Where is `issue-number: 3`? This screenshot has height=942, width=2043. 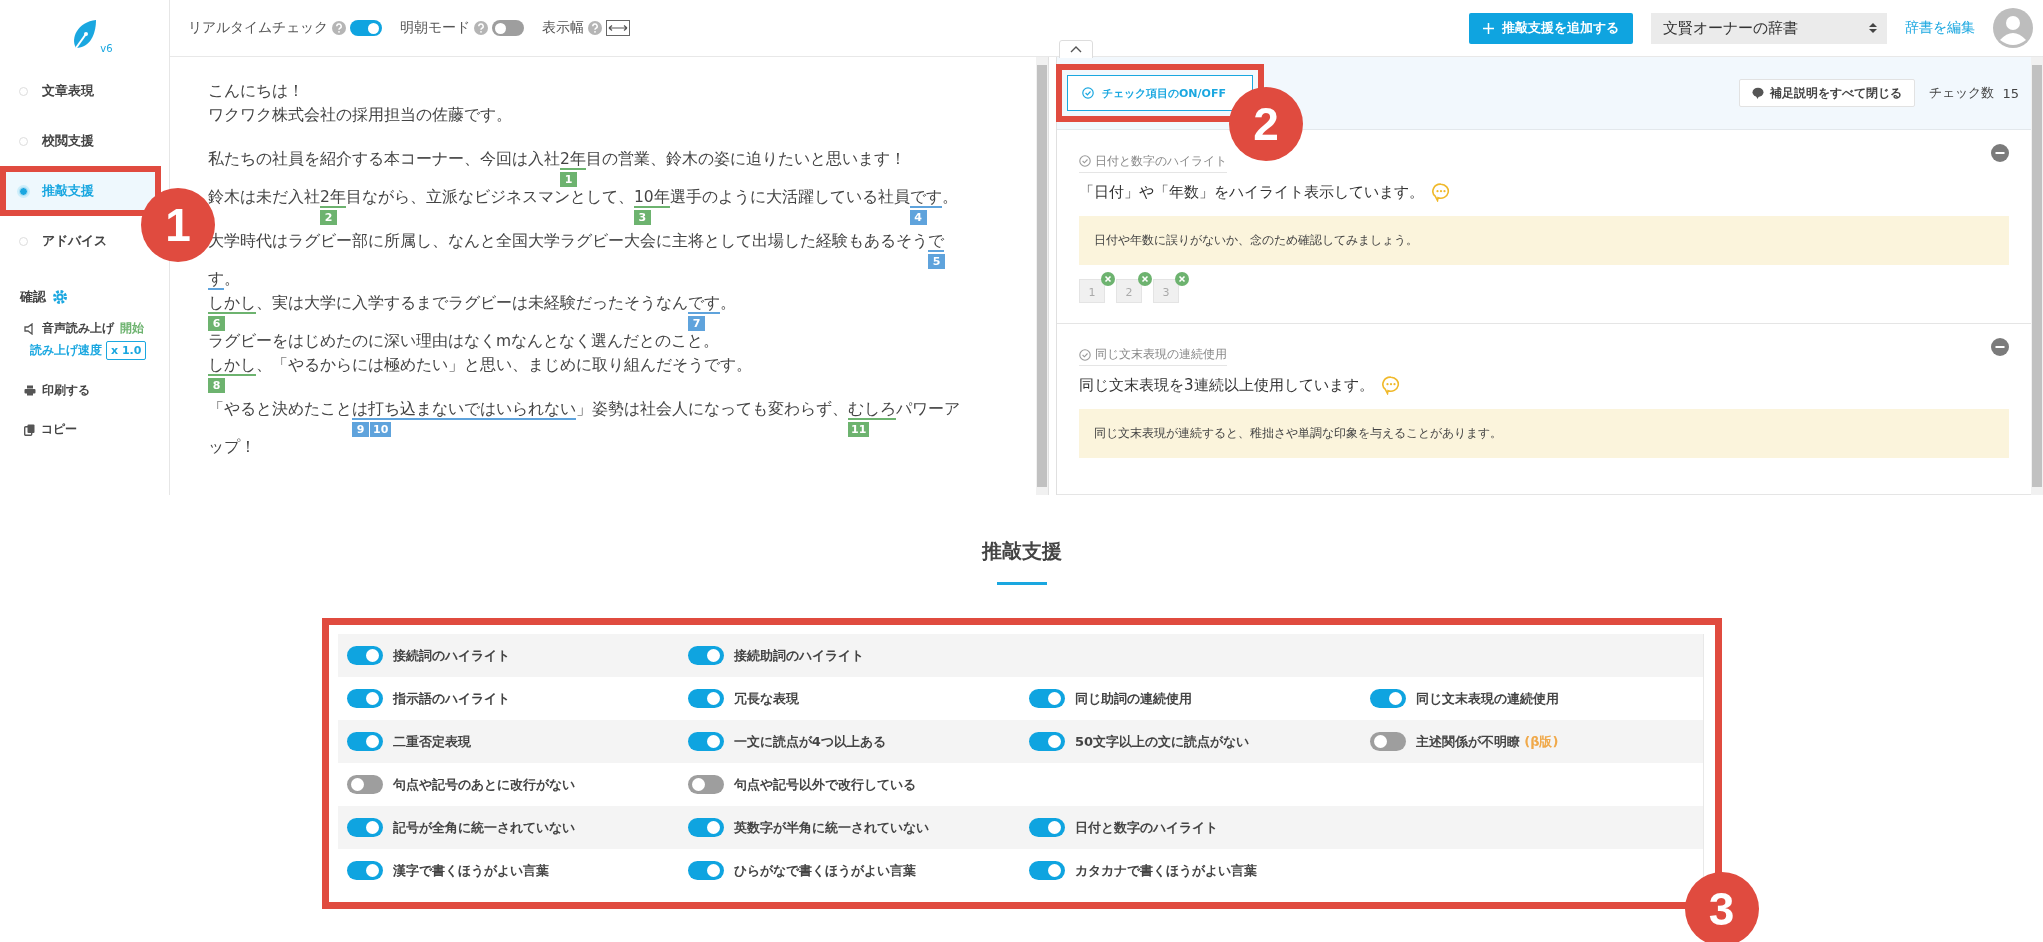 issue-number: 3 is located at coordinates (642, 217).